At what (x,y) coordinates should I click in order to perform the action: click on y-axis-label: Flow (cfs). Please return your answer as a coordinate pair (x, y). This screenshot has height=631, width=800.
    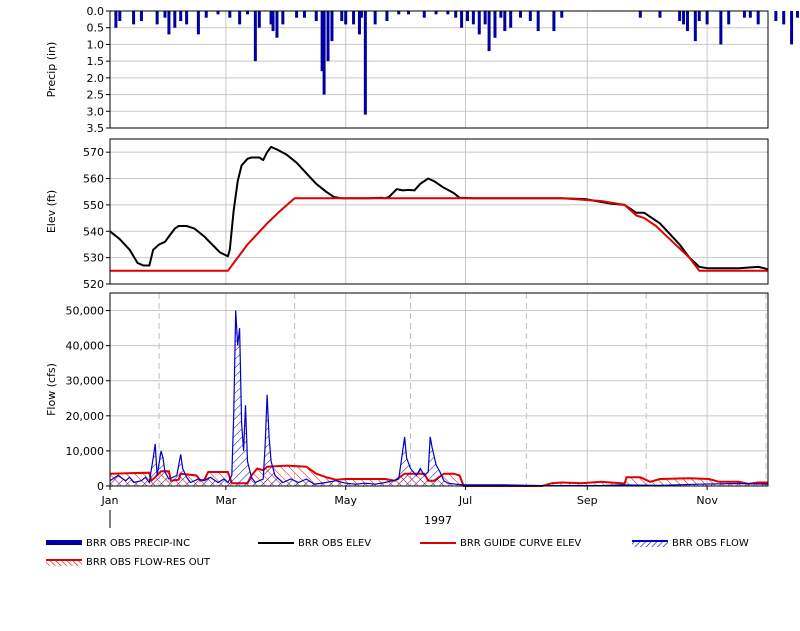
    Looking at the image, I should click on (51, 389).